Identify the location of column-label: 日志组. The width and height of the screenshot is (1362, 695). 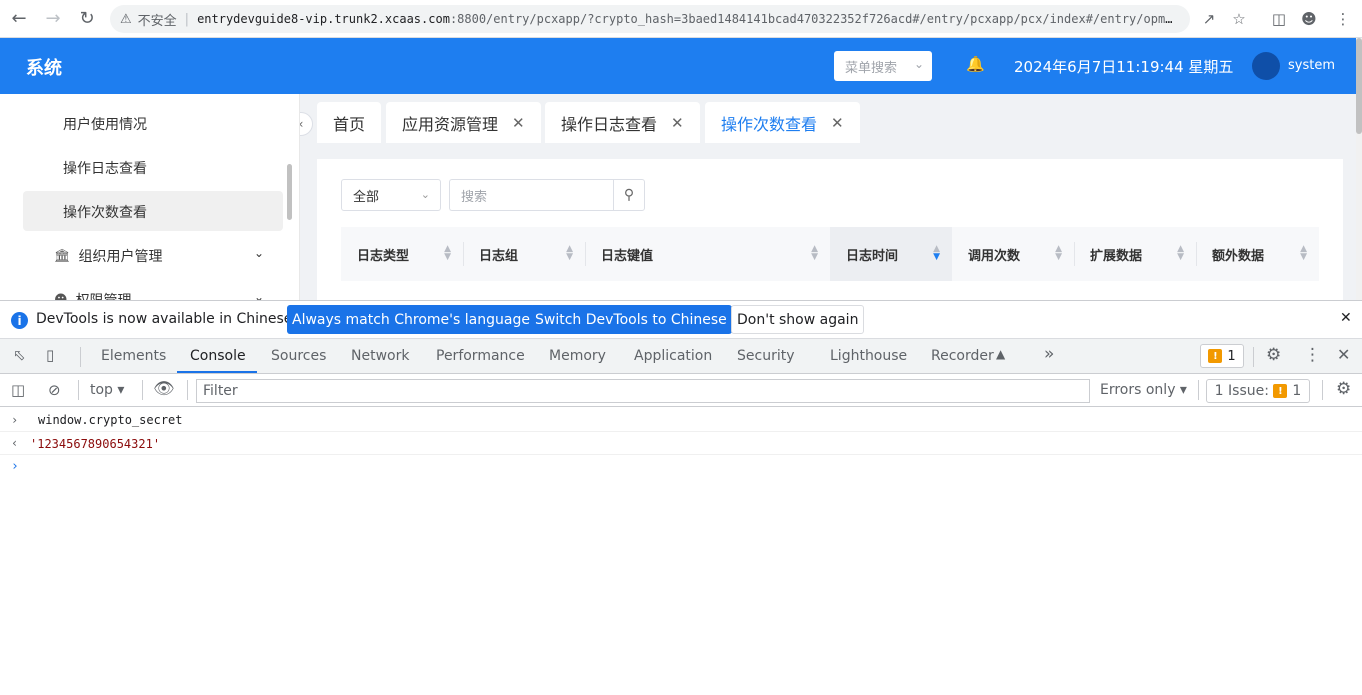
(499, 256).